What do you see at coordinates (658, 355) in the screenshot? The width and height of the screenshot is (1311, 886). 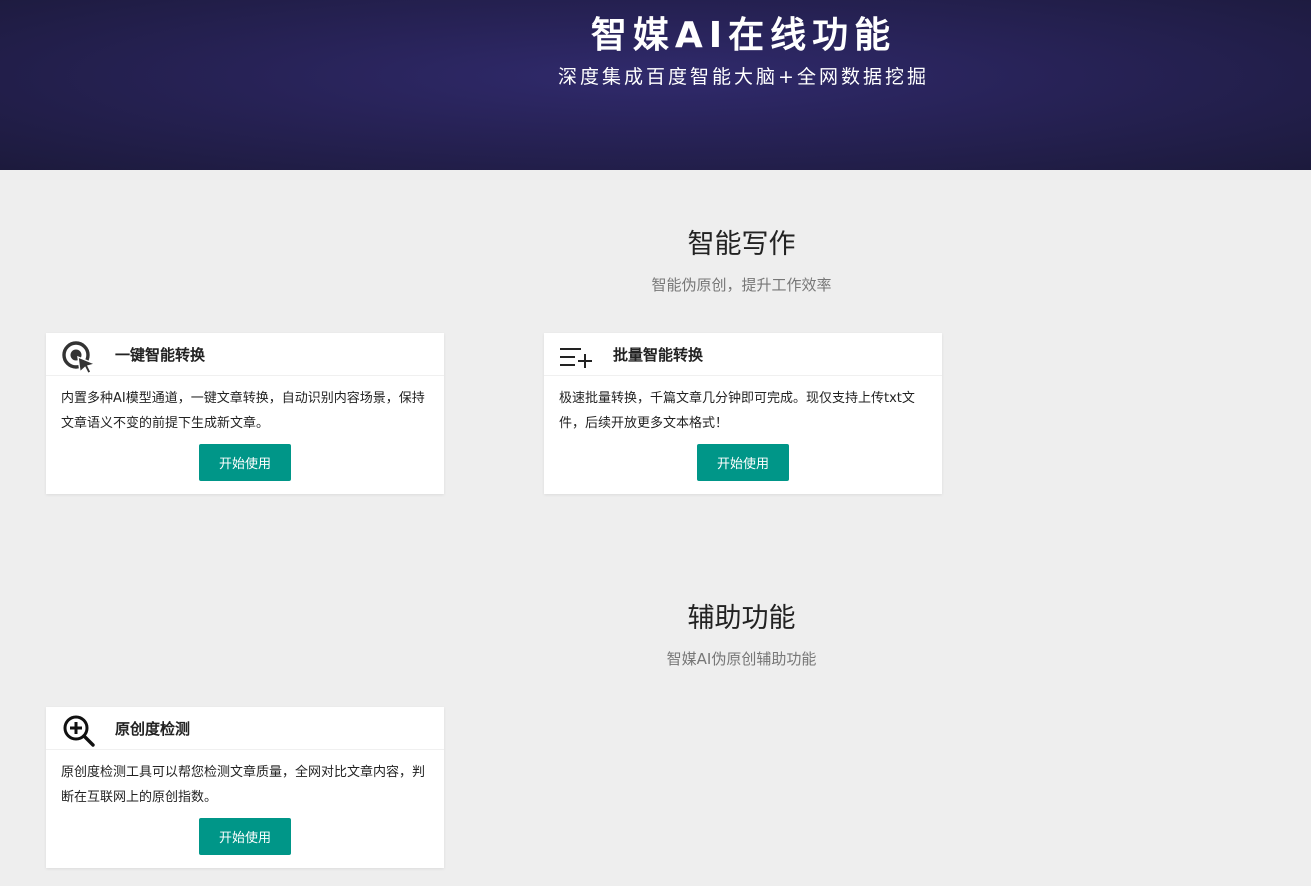 I see `card-title: 批量智能转换` at bounding box center [658, 355].